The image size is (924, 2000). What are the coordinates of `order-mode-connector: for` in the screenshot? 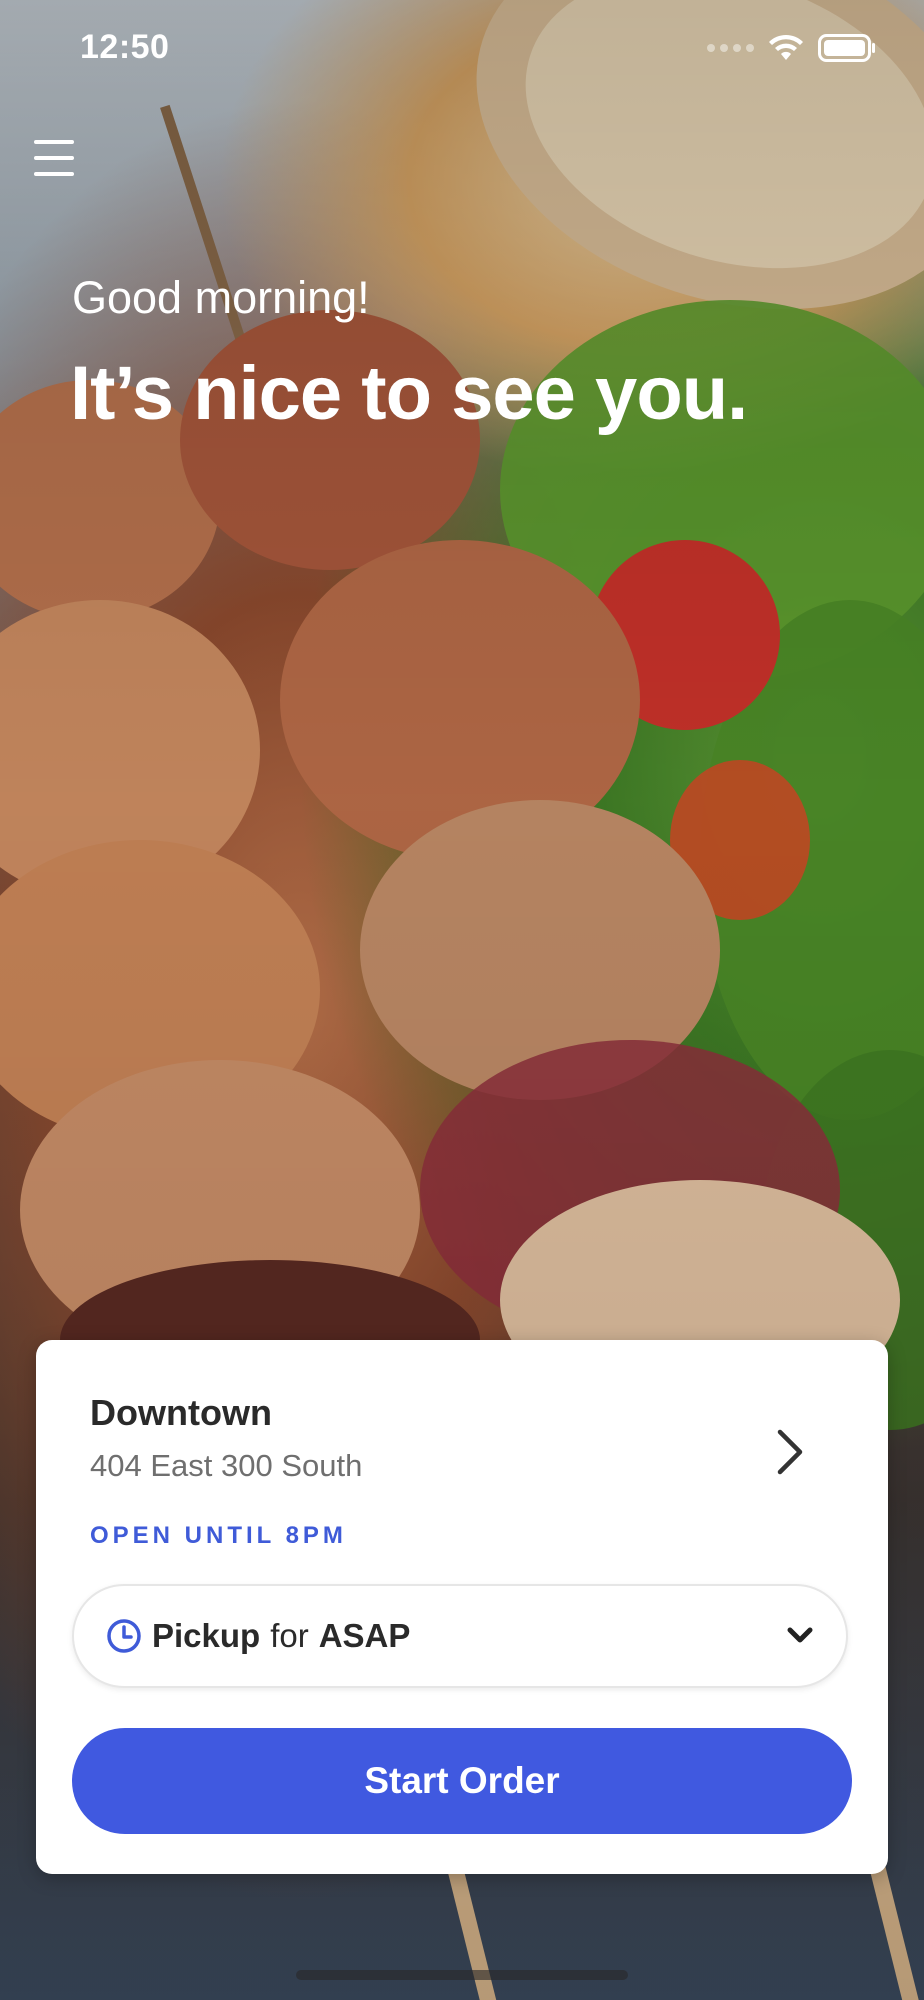 It's located at (289, 1635).